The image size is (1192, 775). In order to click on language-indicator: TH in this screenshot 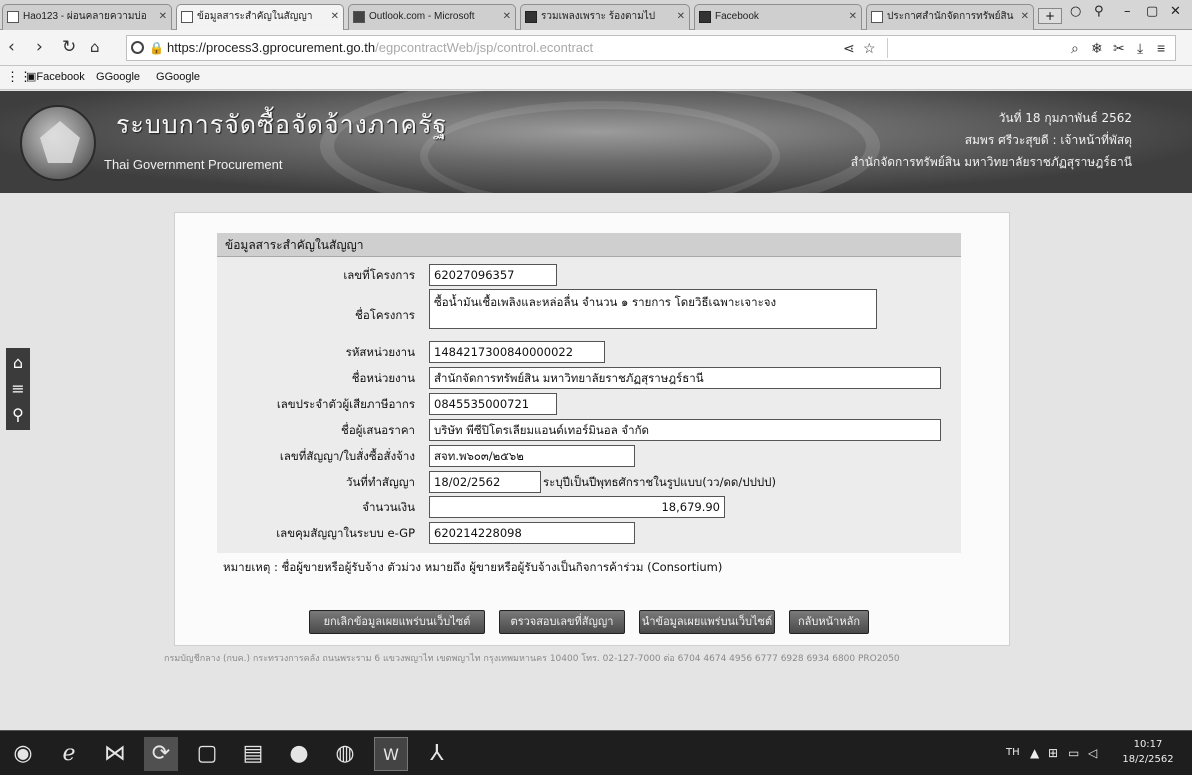, I will do `click(1013, 753)`.